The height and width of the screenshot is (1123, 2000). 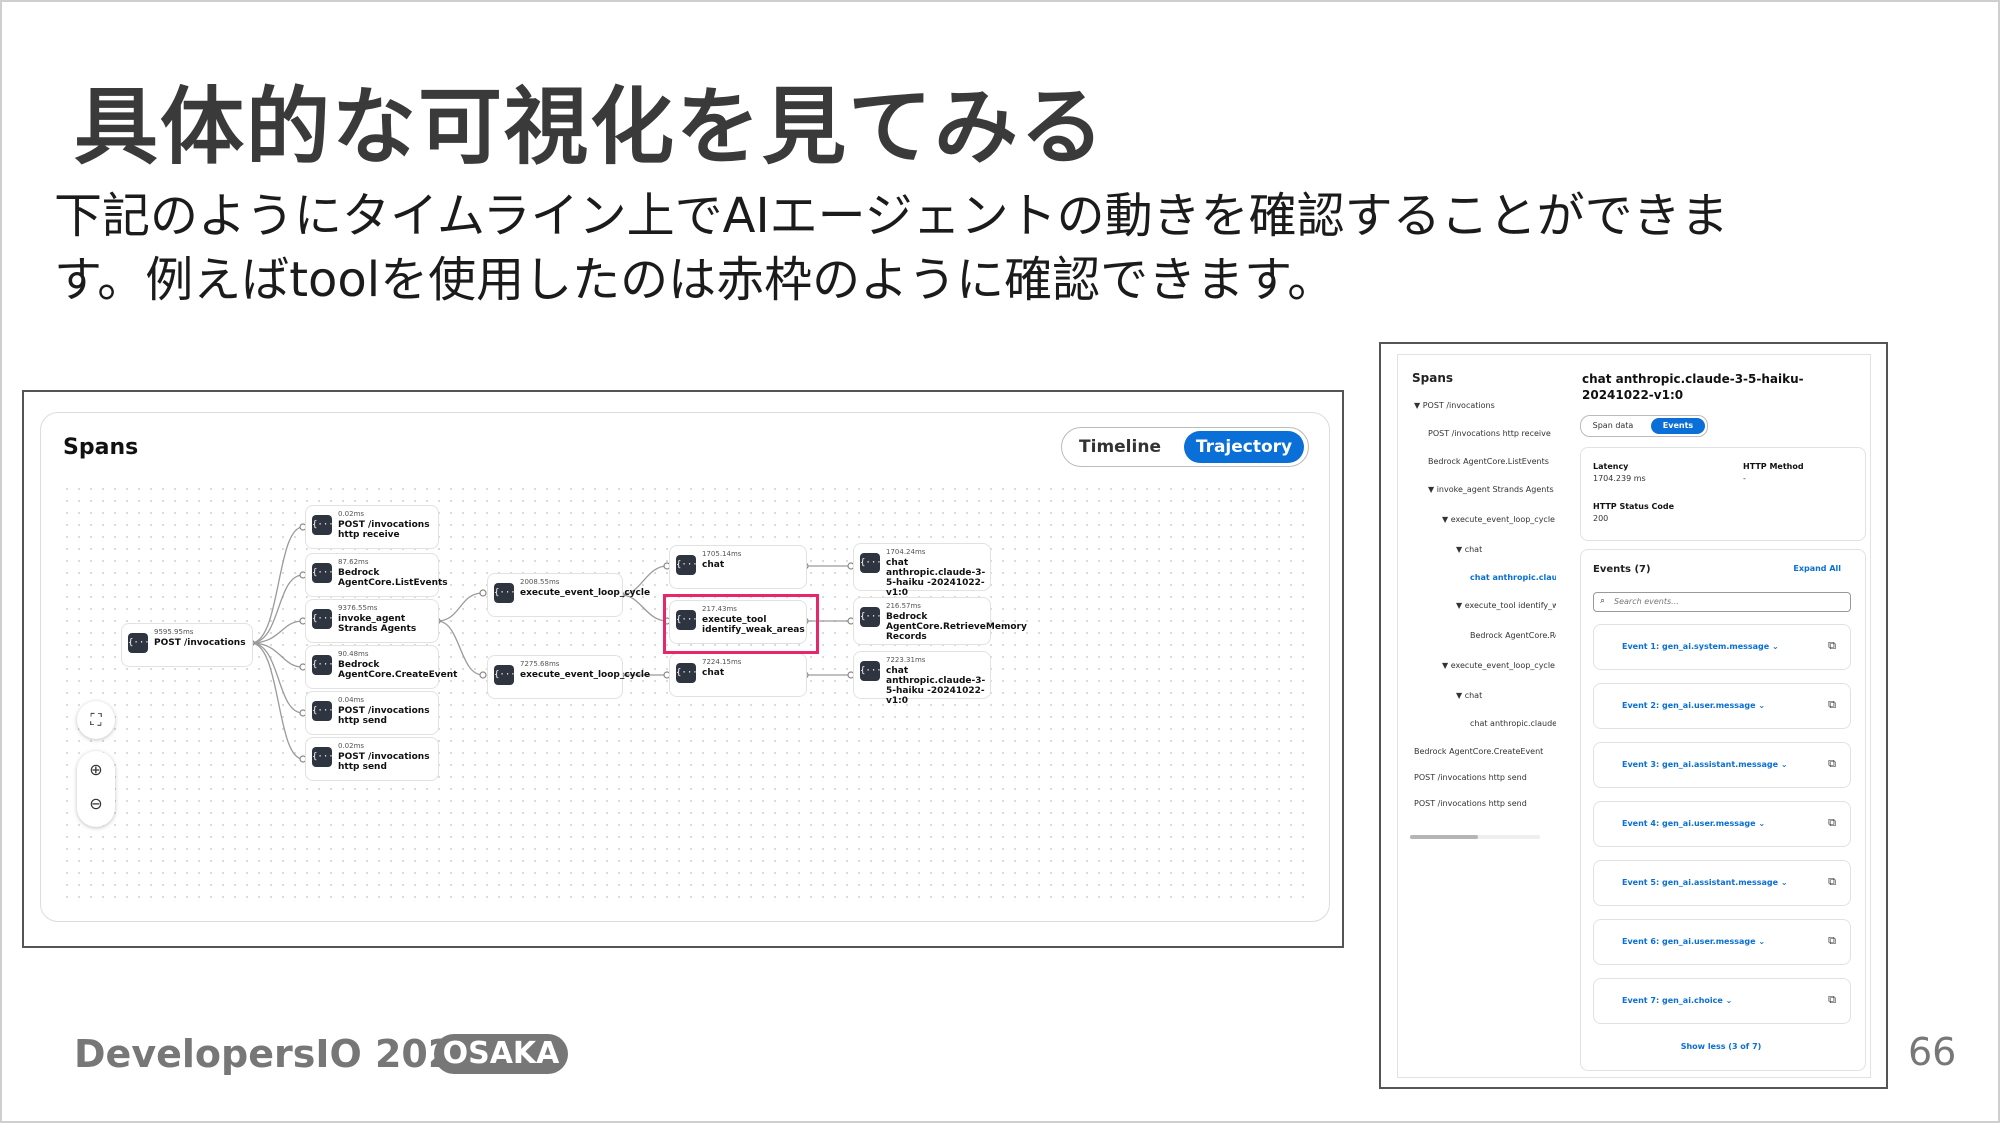 What do you see at coordinates (377, 624) in the screenshot?
I see `span-label: invoke_agent Strands Agents` at bounding box center [377, 624].